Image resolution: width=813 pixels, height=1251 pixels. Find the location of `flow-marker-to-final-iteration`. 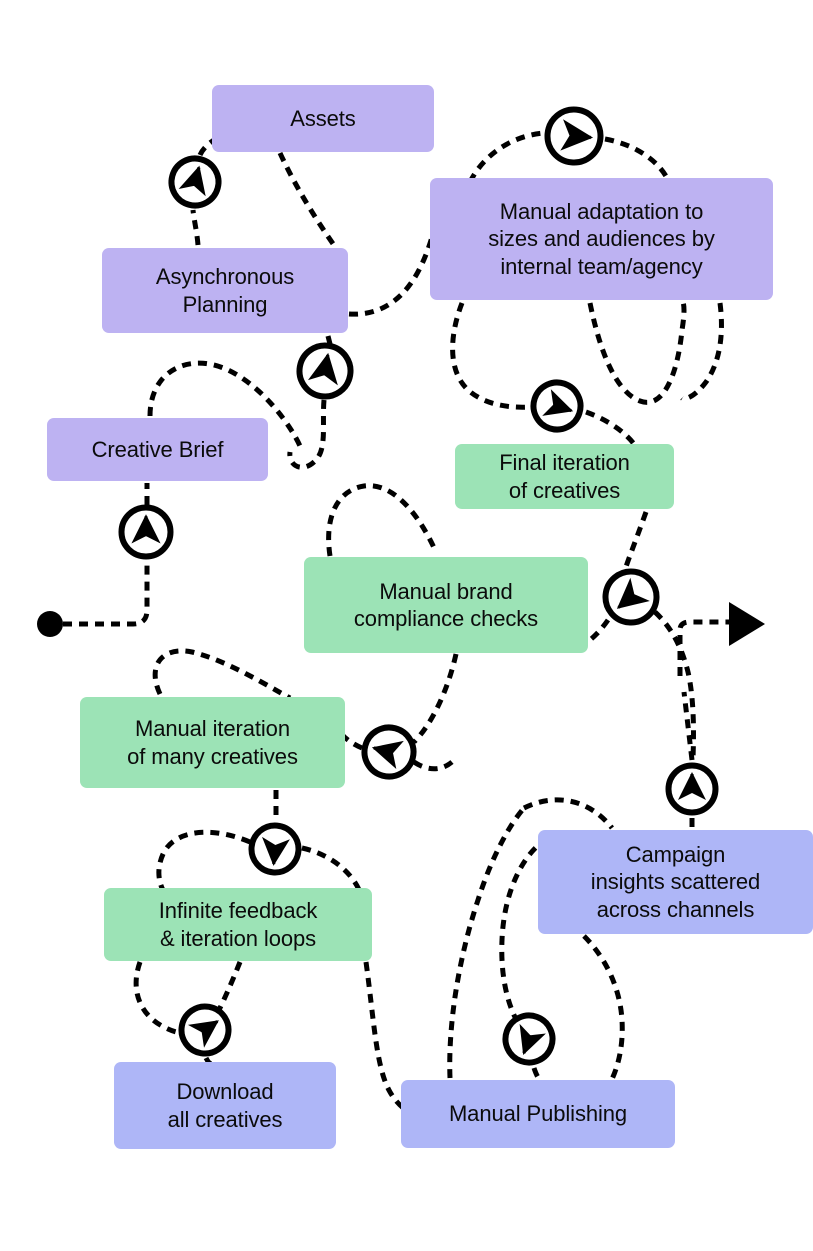

flow-marker-to-final-iteration is located at coordinates (557, 406).